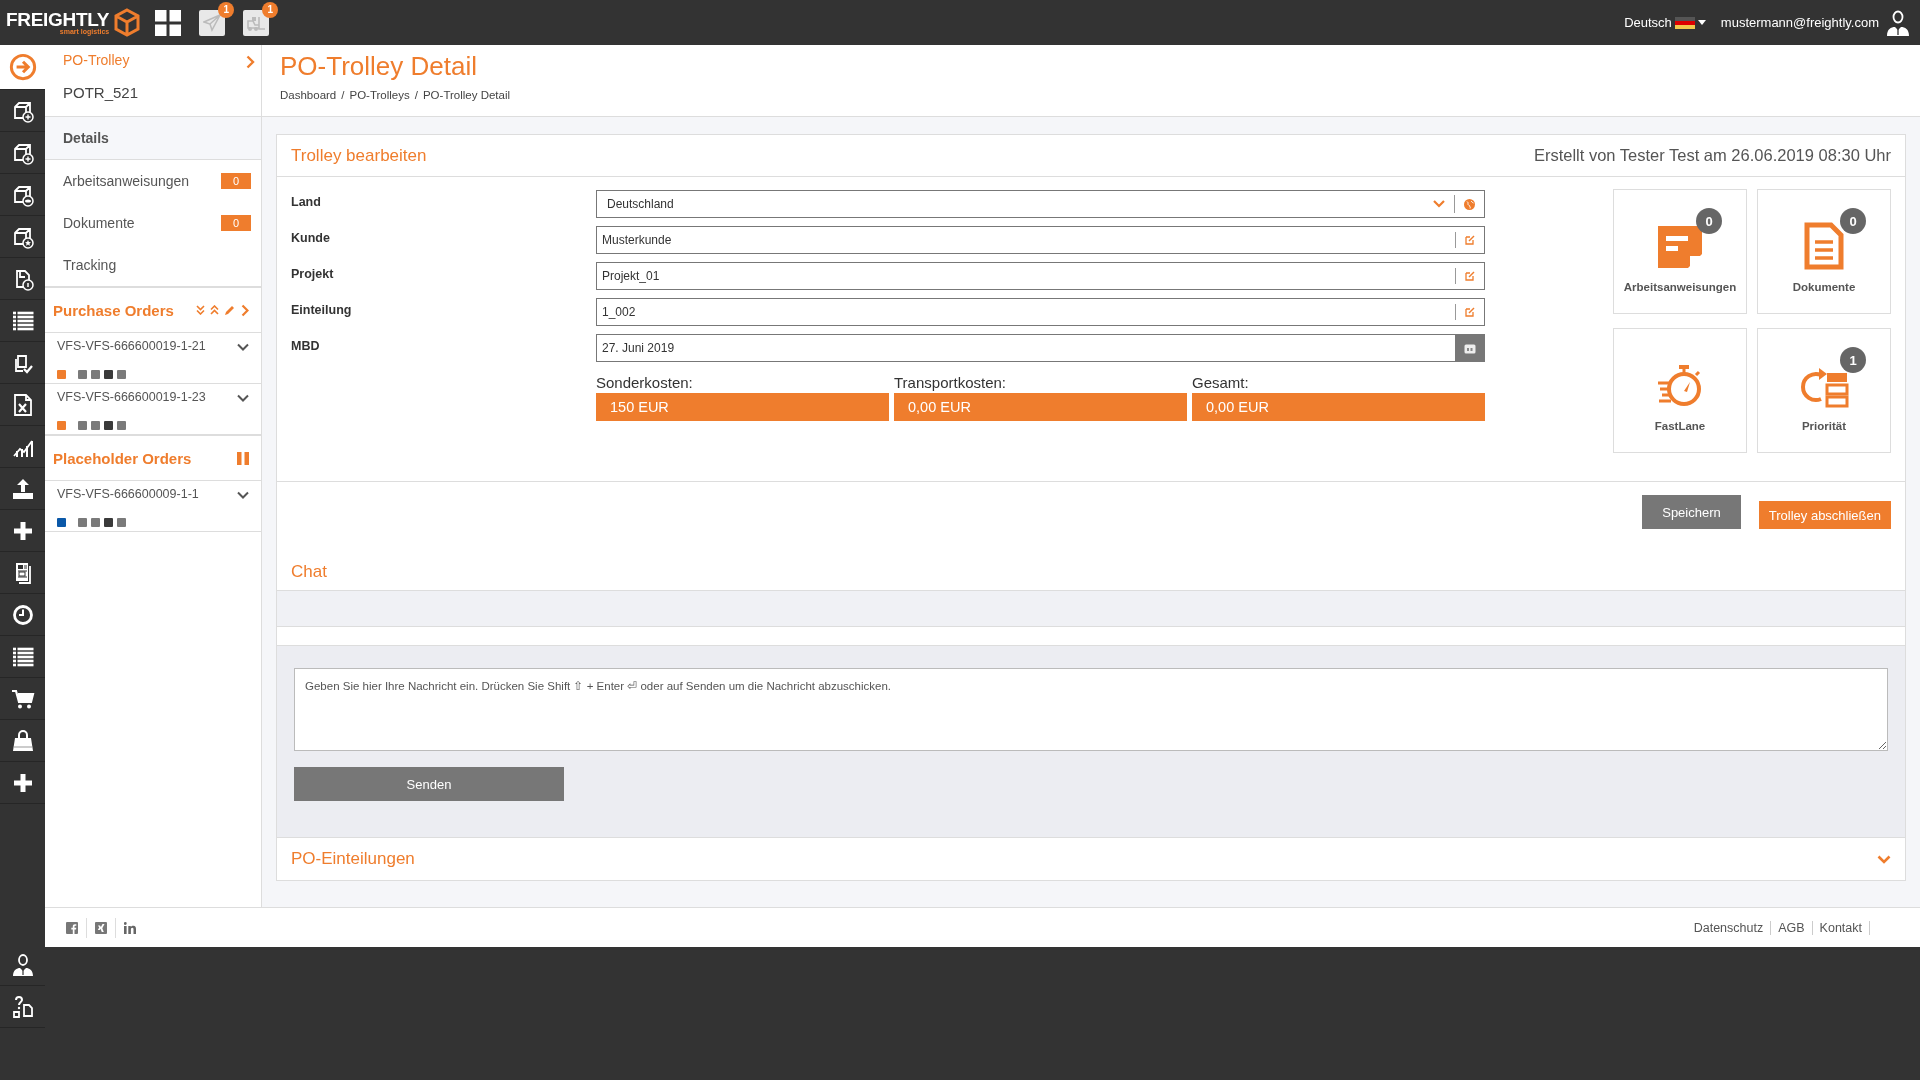 This screenshot has width=1920, height=1080. What do you see at coordinates (214, 310) in the screenshot?
I see `double-chevron-up-icon` at bounding box center [214, 310].